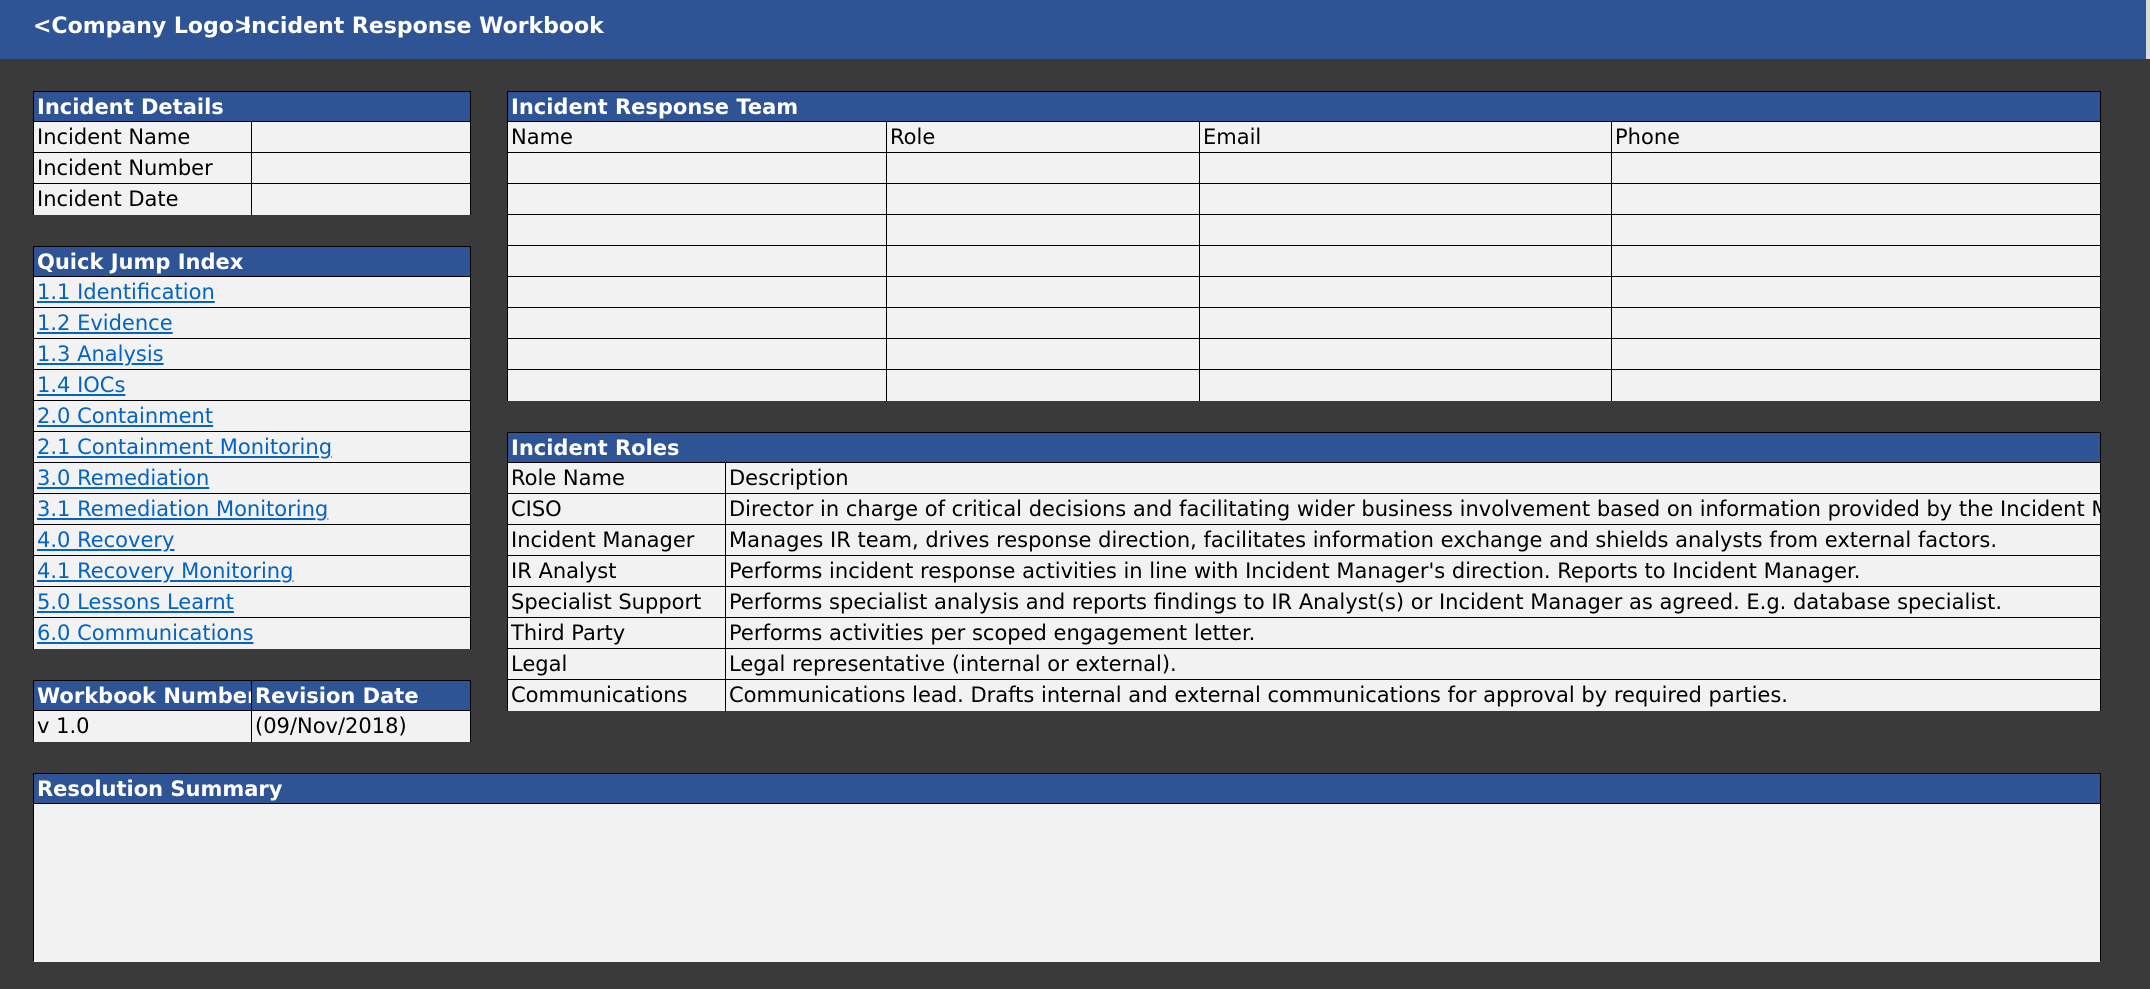  What do you see at coordinates (1043, 137) in the screenshot?
I see `column-role: Role` at bounding box center [1043, 137].